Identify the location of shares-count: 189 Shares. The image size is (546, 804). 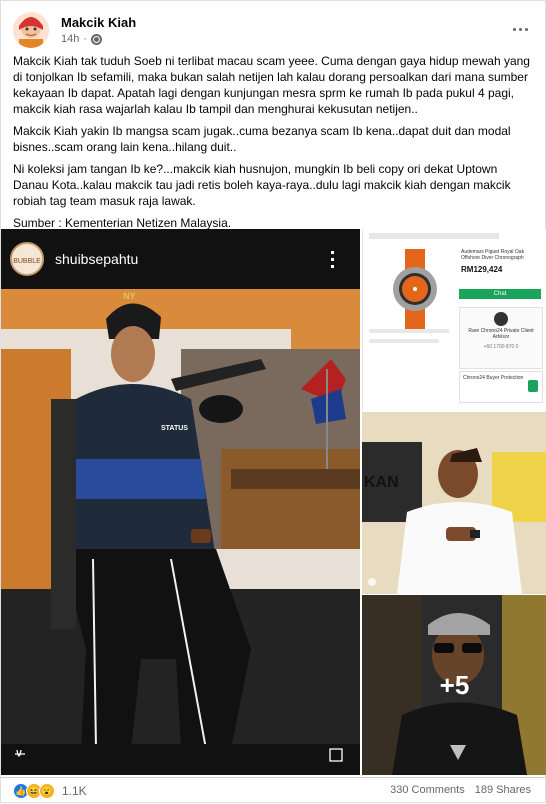
(503, 790).